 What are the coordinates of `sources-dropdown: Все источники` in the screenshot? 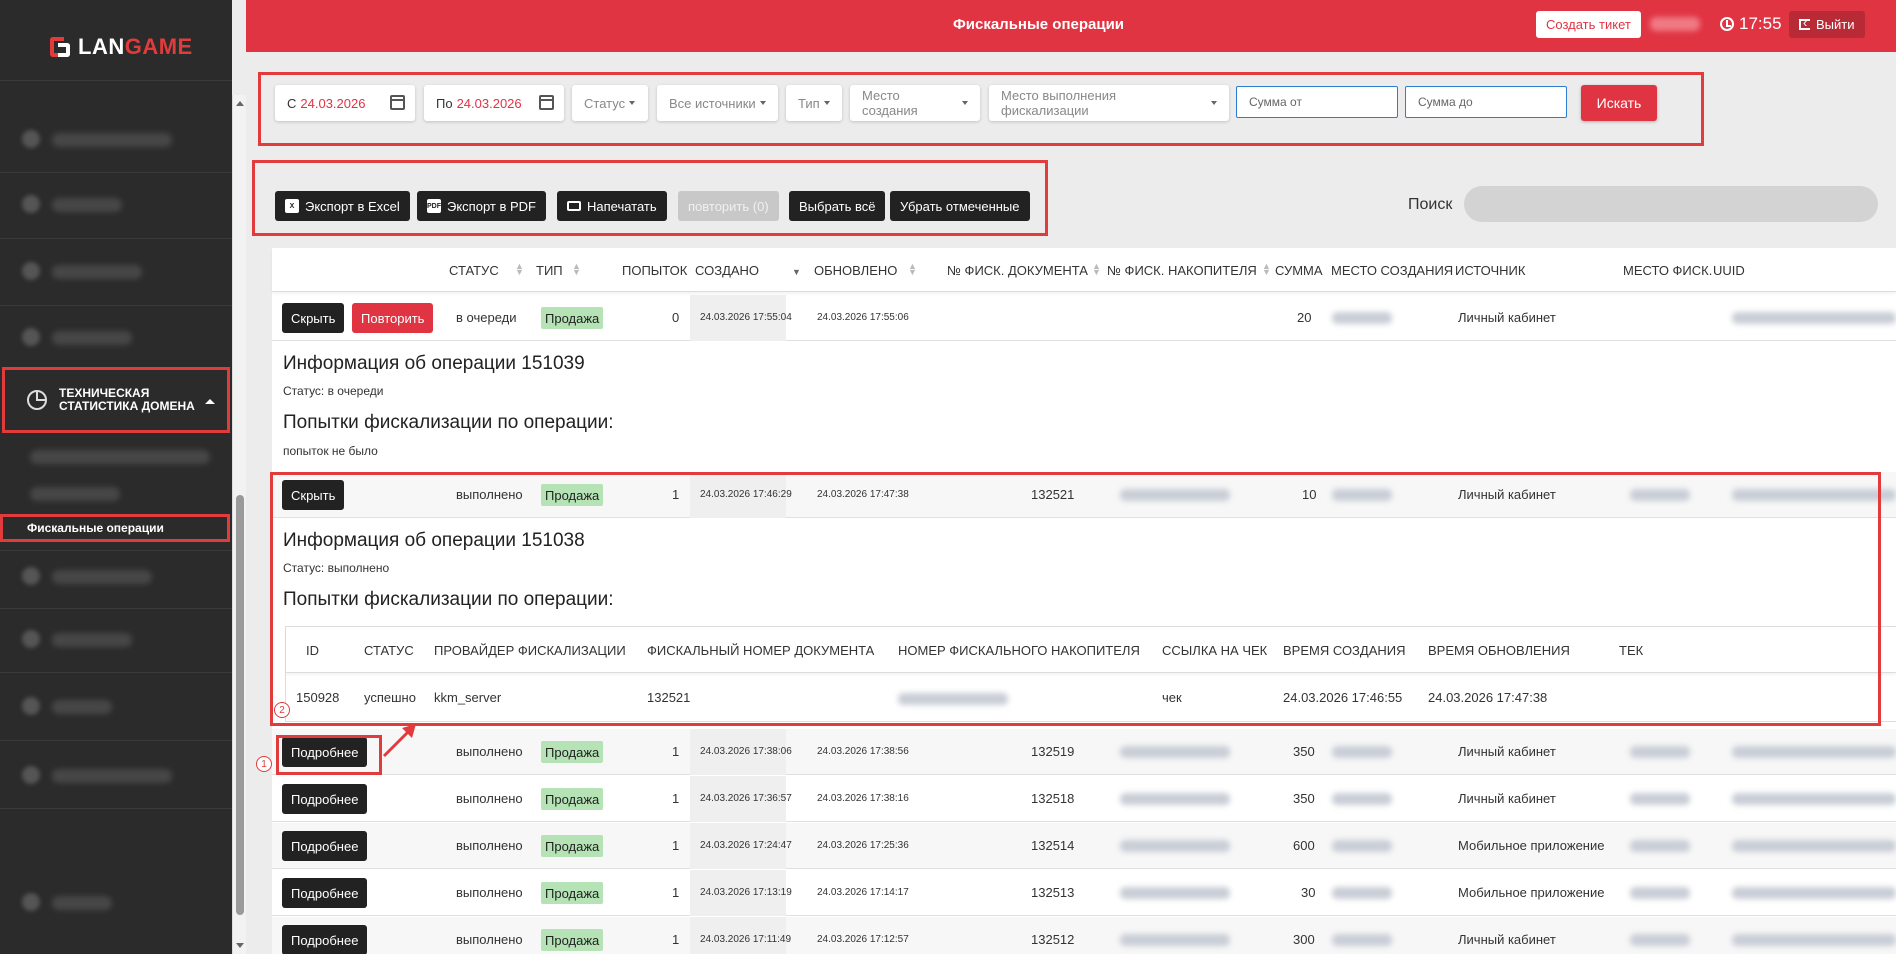 It's located at (717, 103).